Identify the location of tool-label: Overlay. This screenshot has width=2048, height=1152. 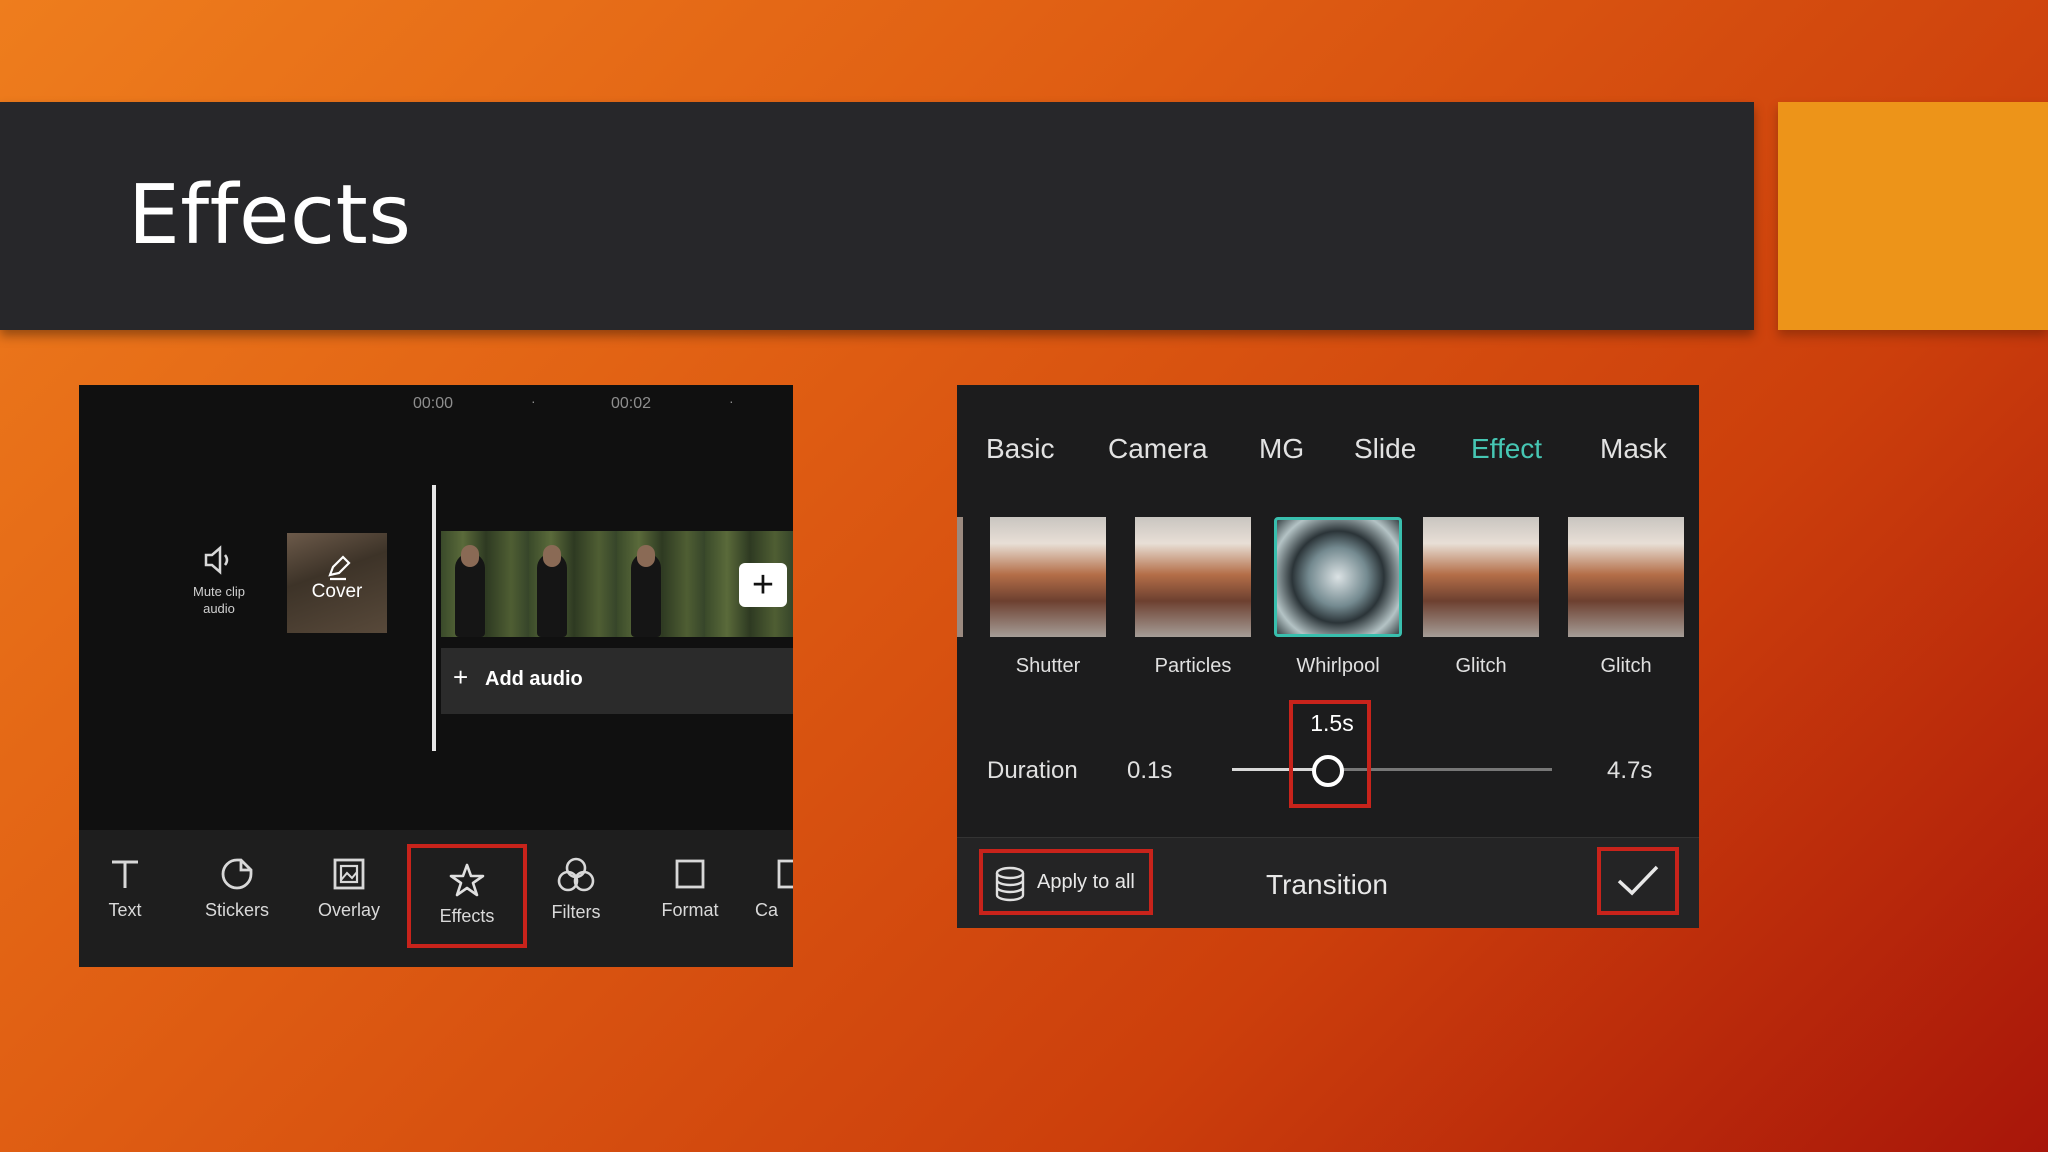
(348, 910).